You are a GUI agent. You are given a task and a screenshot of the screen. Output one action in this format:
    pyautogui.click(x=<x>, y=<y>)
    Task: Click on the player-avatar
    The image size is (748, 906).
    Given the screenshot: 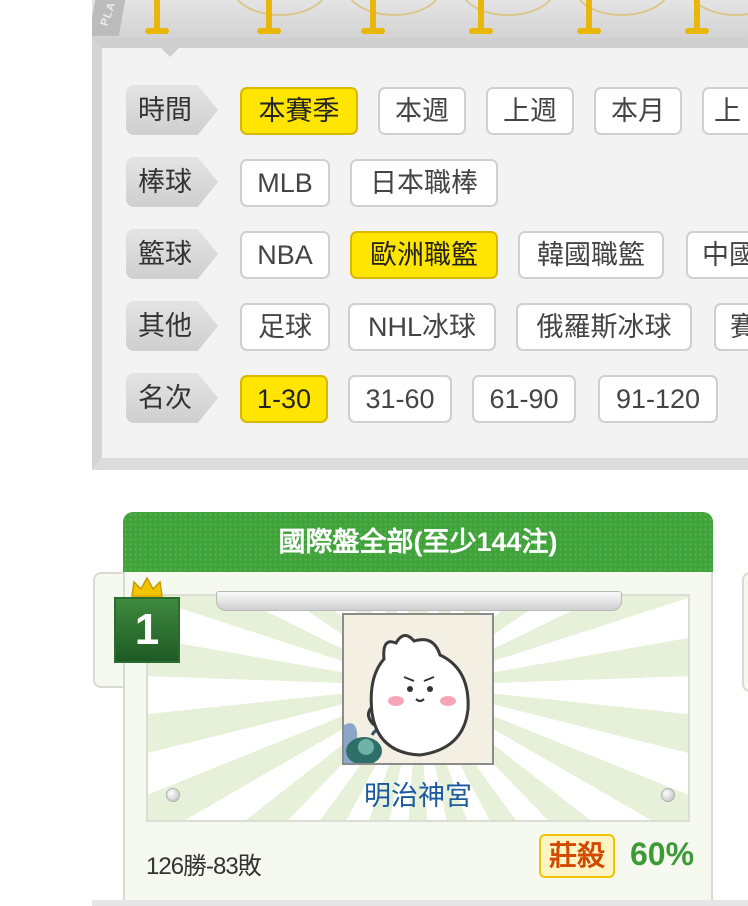 What is the action you would take?
    pyautogui.click(x=418, y=689)
    